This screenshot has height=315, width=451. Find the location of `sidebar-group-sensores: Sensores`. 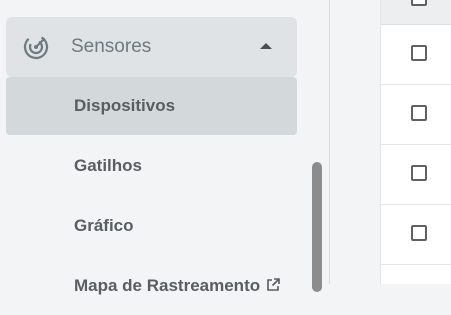

sidebar-group-sensores: Sensores is located at coordinates (151, 47).